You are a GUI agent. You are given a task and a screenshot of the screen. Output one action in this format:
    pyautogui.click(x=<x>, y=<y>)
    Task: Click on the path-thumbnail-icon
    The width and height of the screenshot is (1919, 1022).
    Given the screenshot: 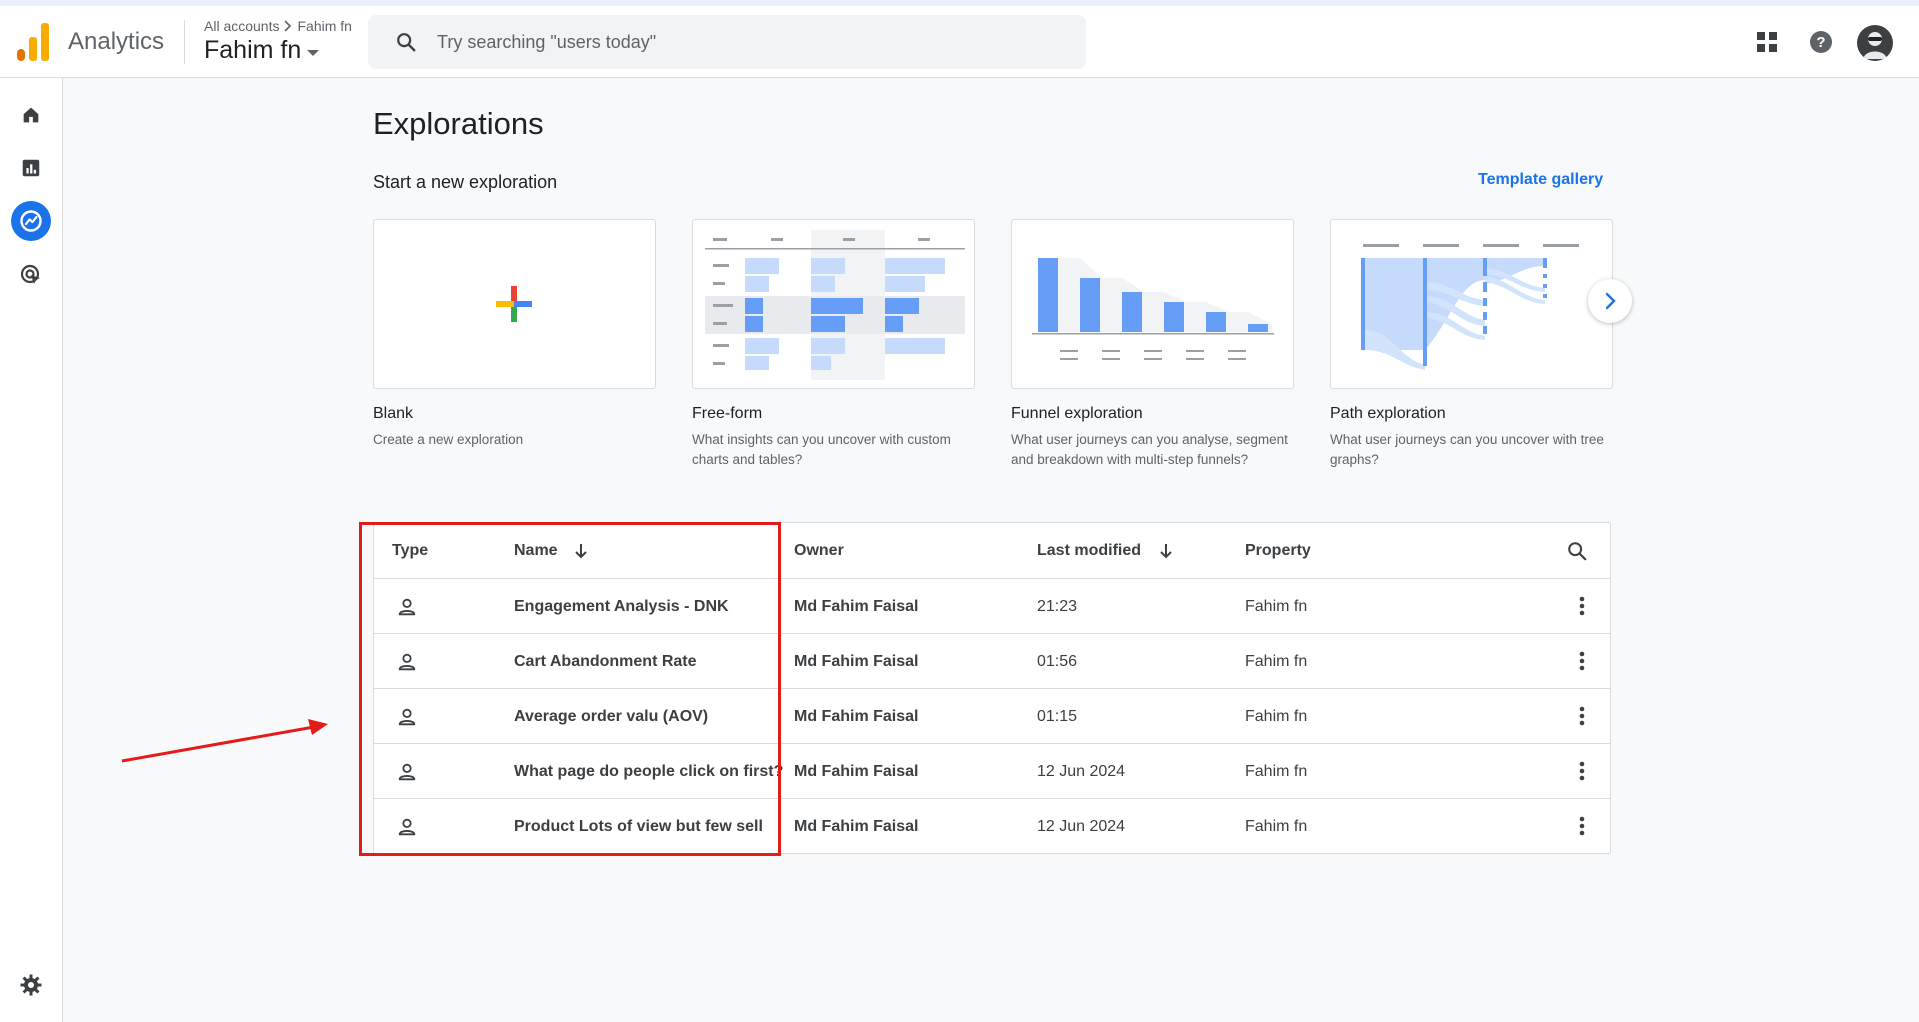 What is the action you would take?
    pyautogui.click(x=1470, y=307)
    